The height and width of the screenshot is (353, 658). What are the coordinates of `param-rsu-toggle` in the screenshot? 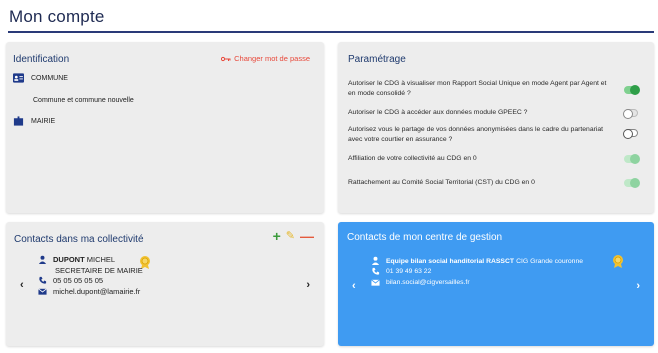 It's located at (632, 90).